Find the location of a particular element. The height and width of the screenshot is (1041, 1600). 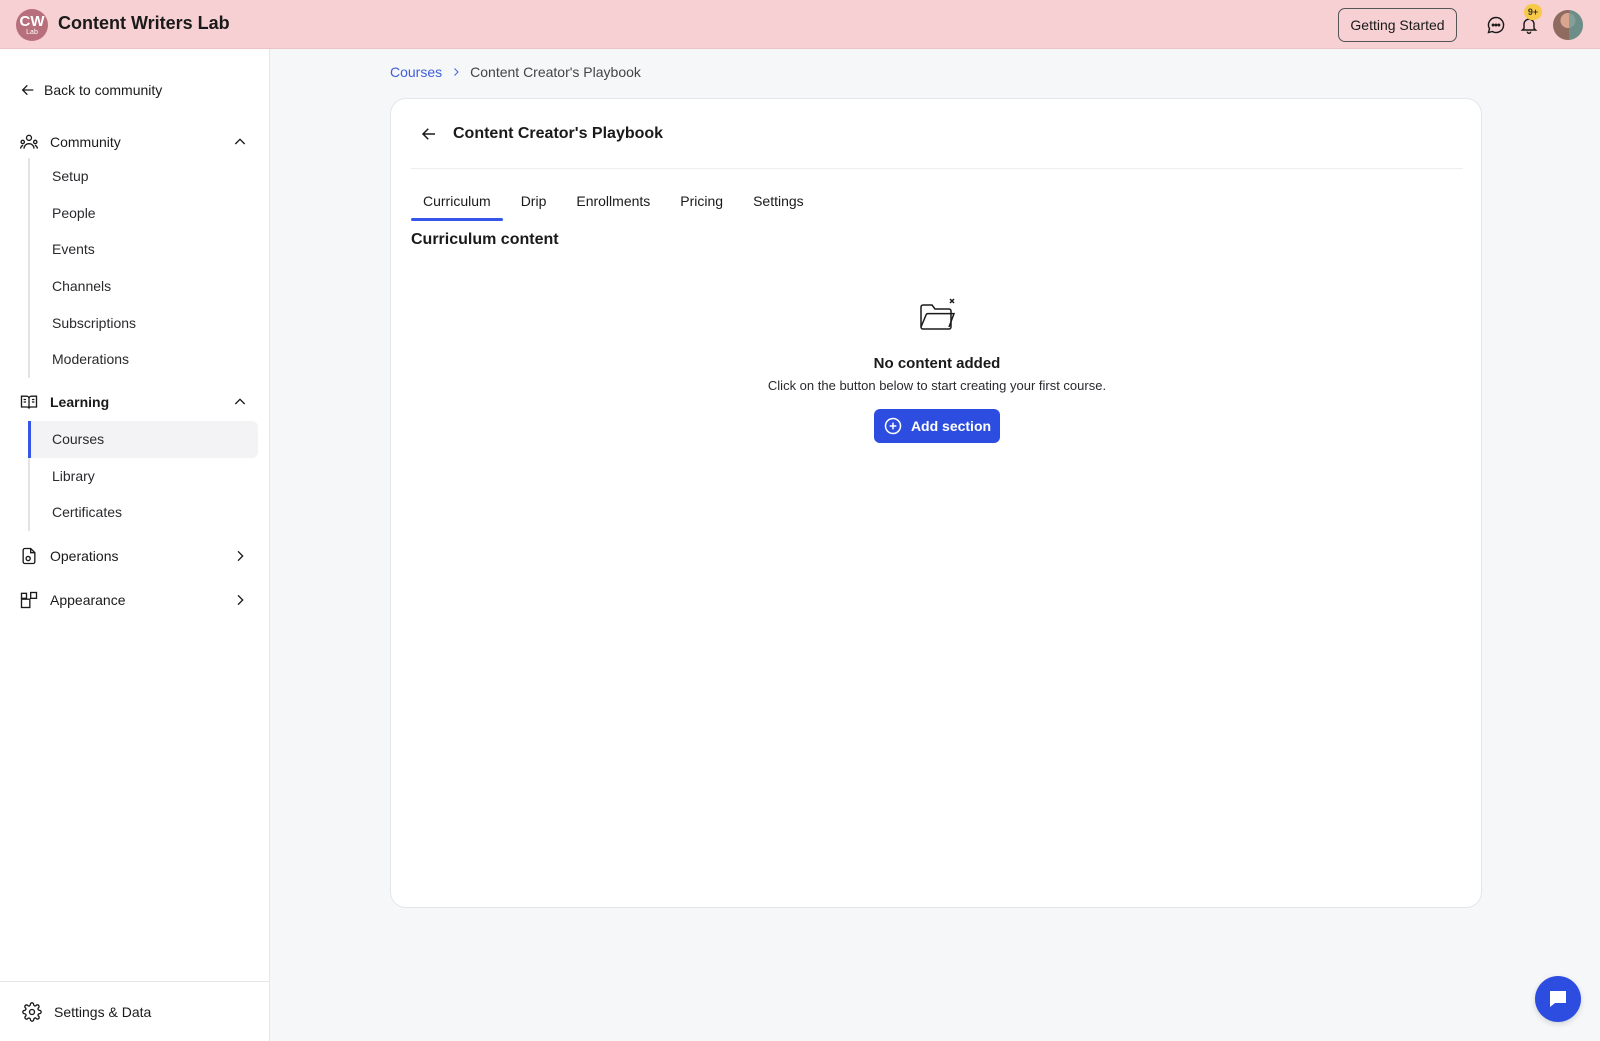

chat-icon is located at coordinates (1496, 25).